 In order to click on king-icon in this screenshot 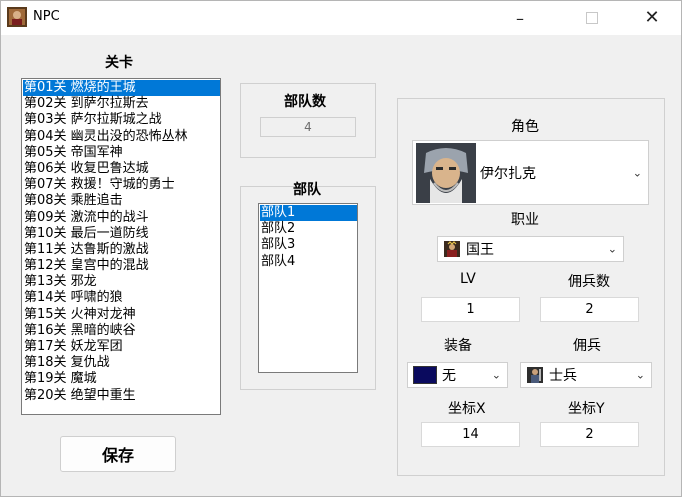, I will do `click(452, 249)`.